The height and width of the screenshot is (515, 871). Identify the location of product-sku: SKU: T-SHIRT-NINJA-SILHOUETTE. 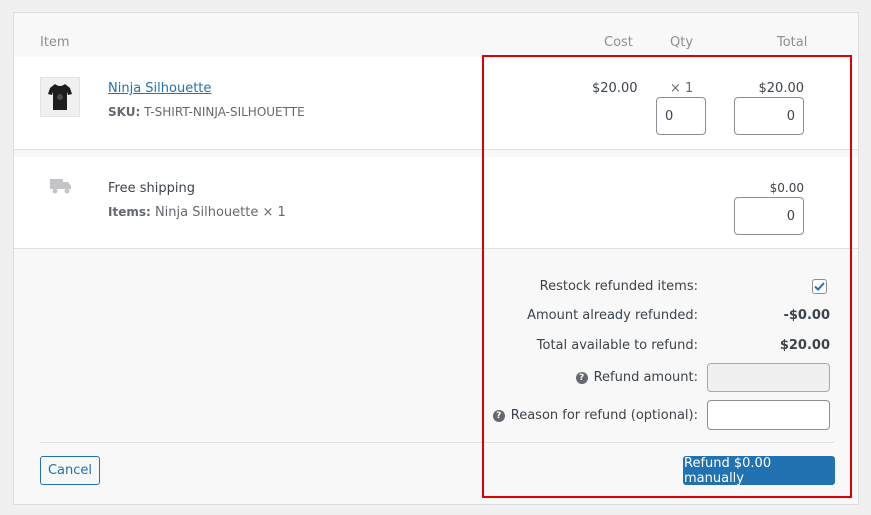
(206, 112).